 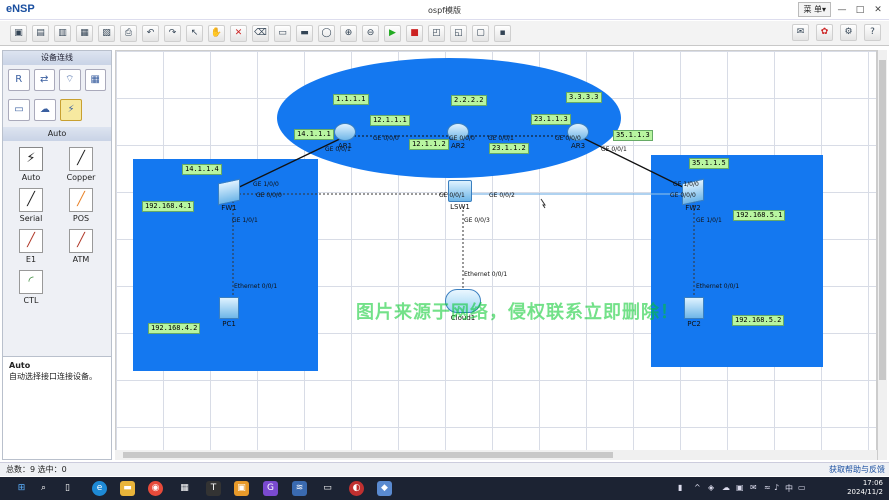 I want to click on tray-volume-icon: ♪, so click(x=776, y=487).